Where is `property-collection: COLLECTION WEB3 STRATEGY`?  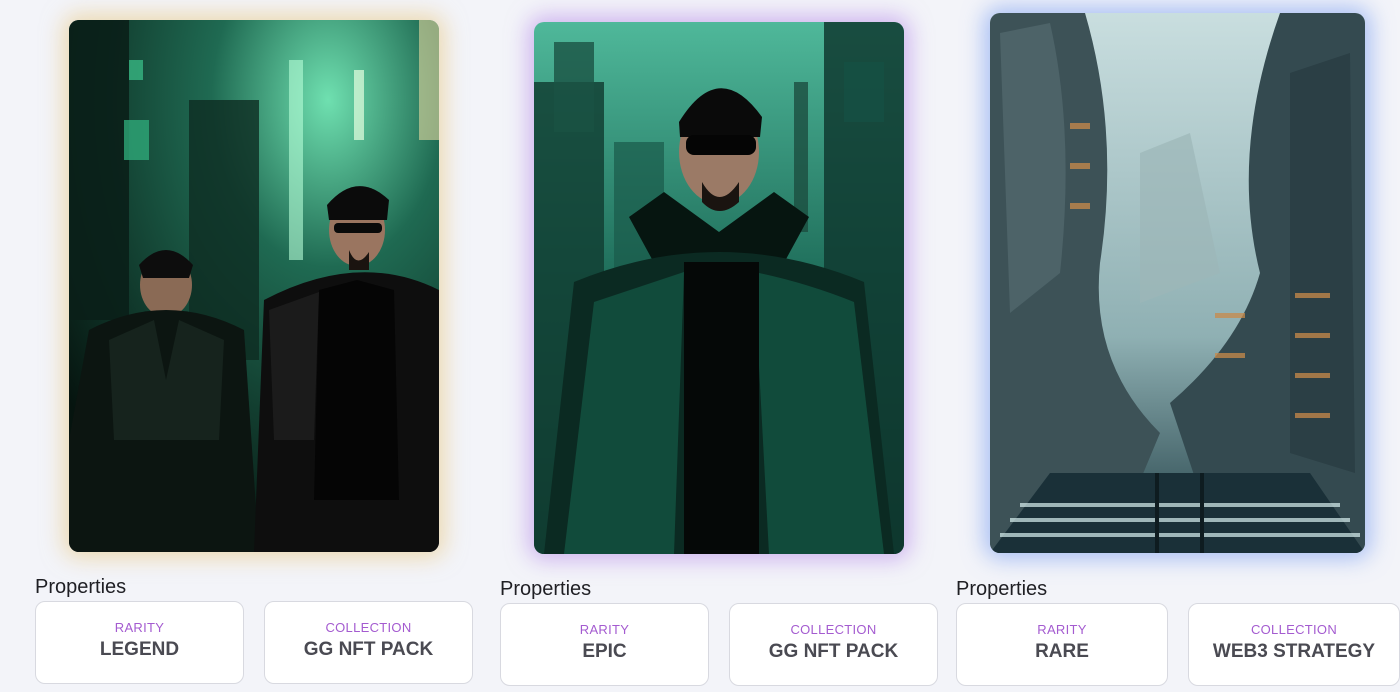
property-collection: COLLECTION WEB3 STRATEGY is located at coordinates (1294, 644).